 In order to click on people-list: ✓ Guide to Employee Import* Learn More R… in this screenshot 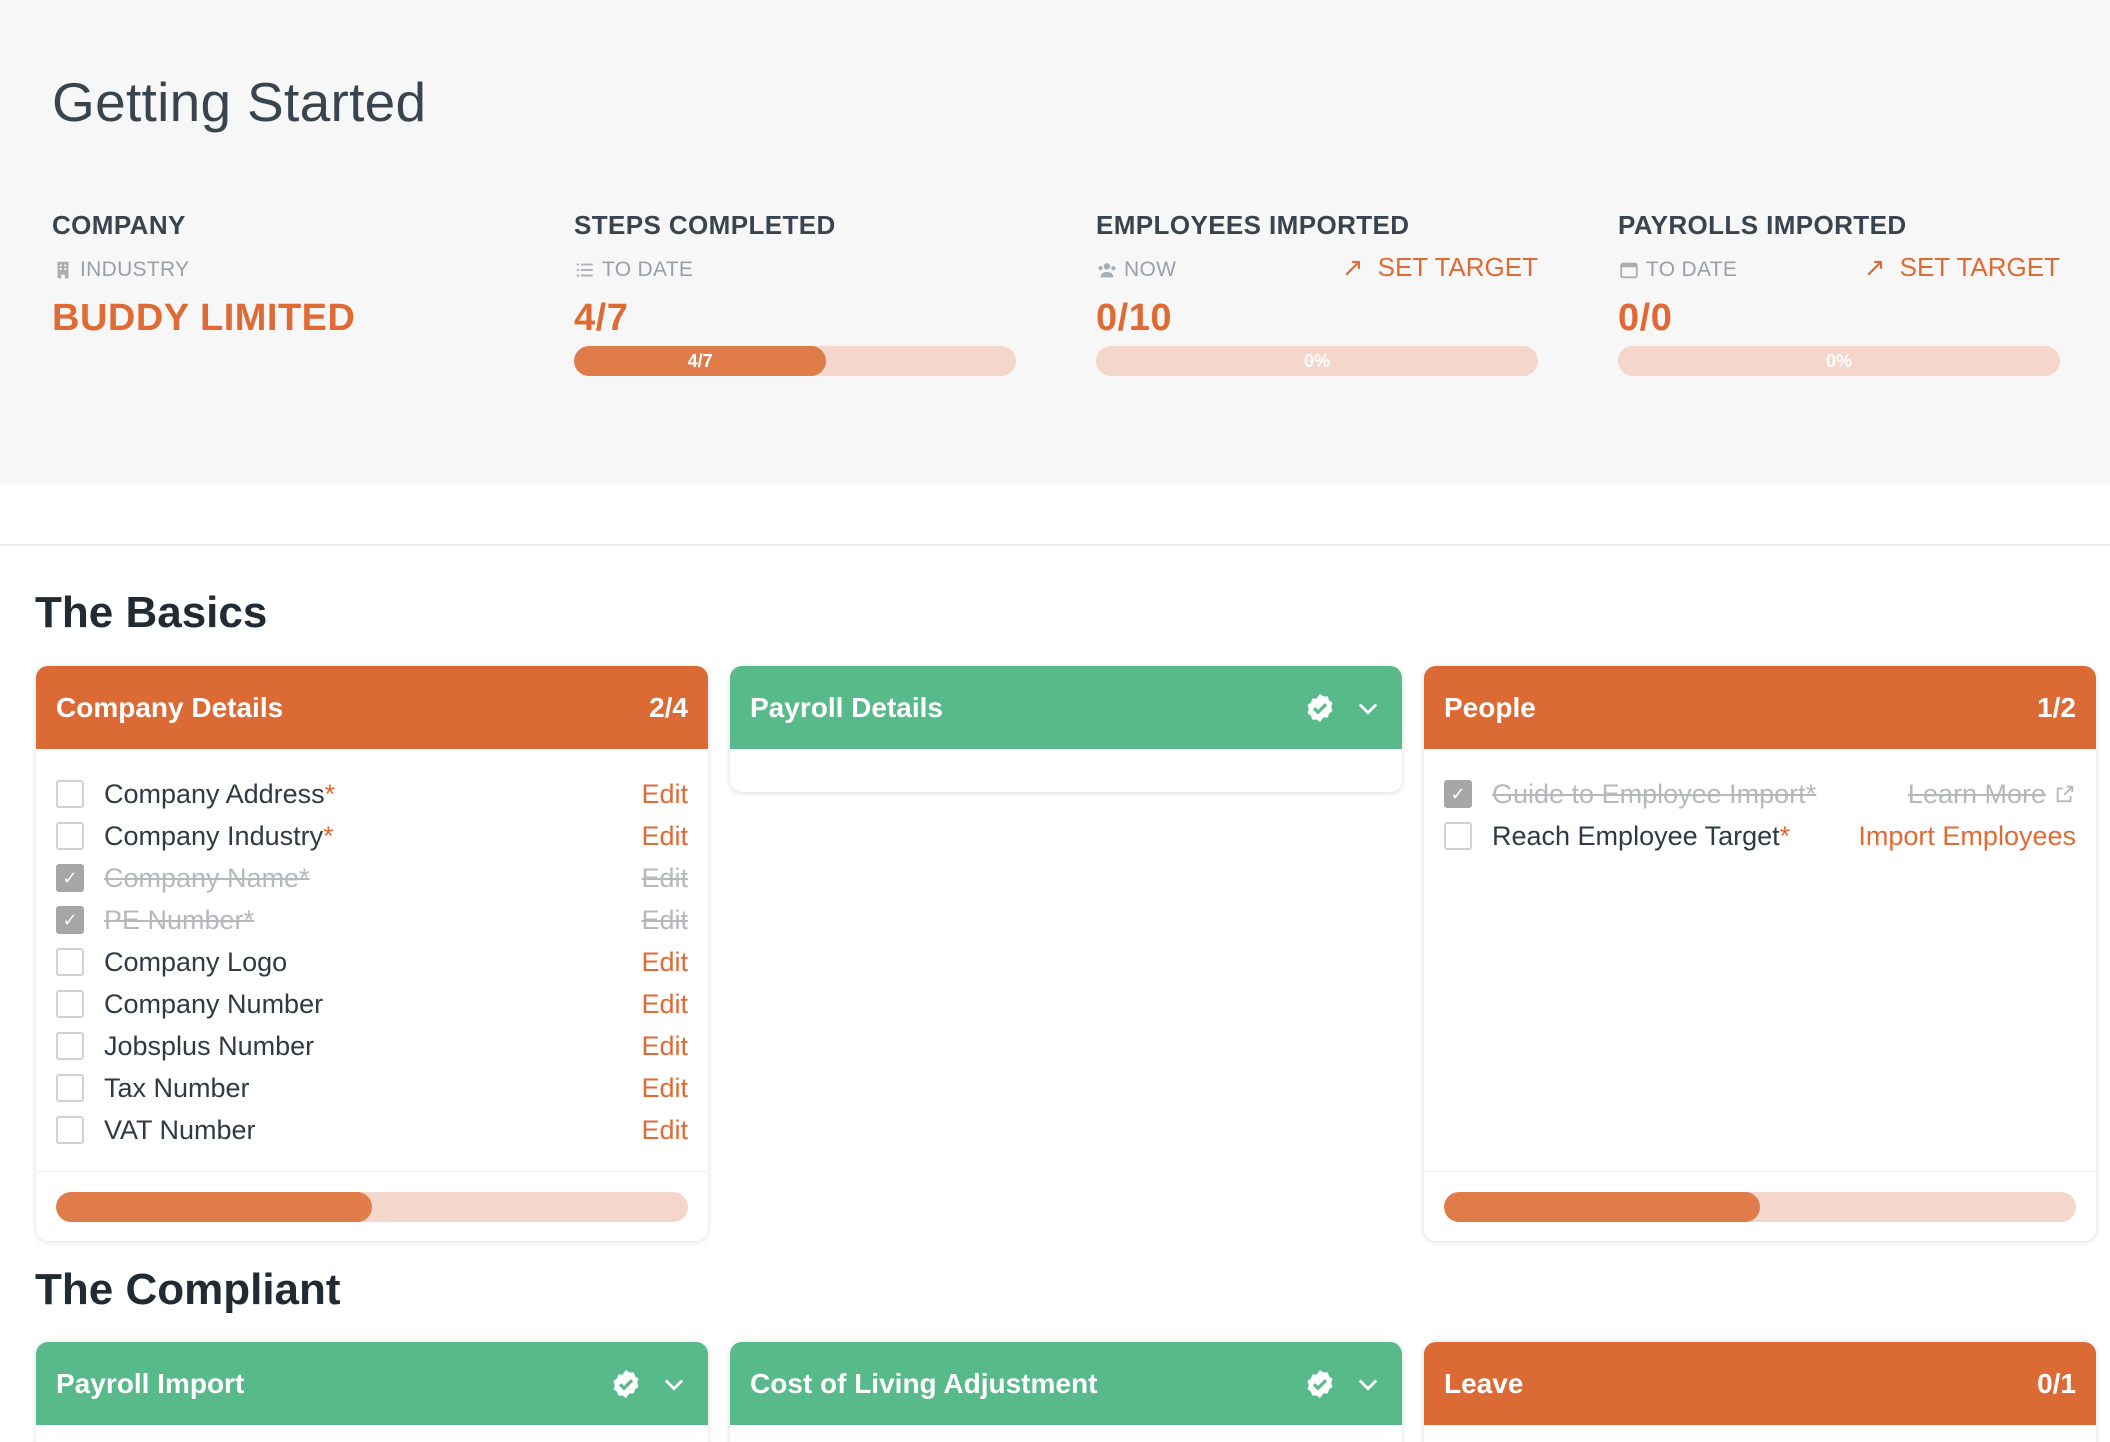, I will do `click(1760, 803)`.